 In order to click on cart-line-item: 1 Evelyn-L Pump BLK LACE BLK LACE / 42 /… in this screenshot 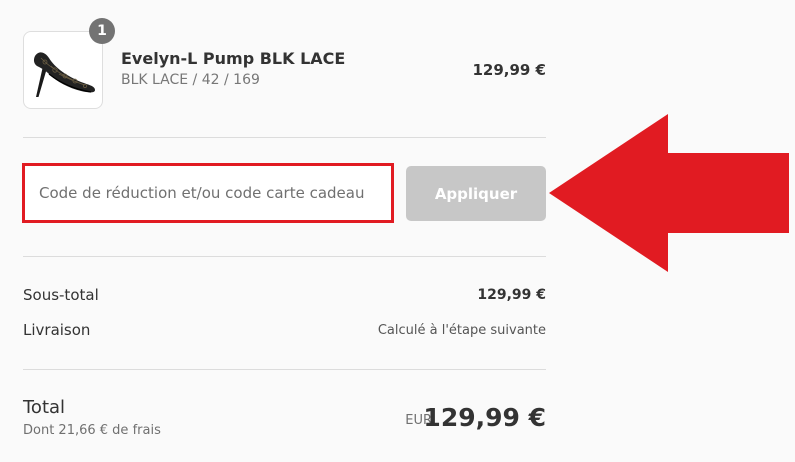, I will do `click(284, 64)`.